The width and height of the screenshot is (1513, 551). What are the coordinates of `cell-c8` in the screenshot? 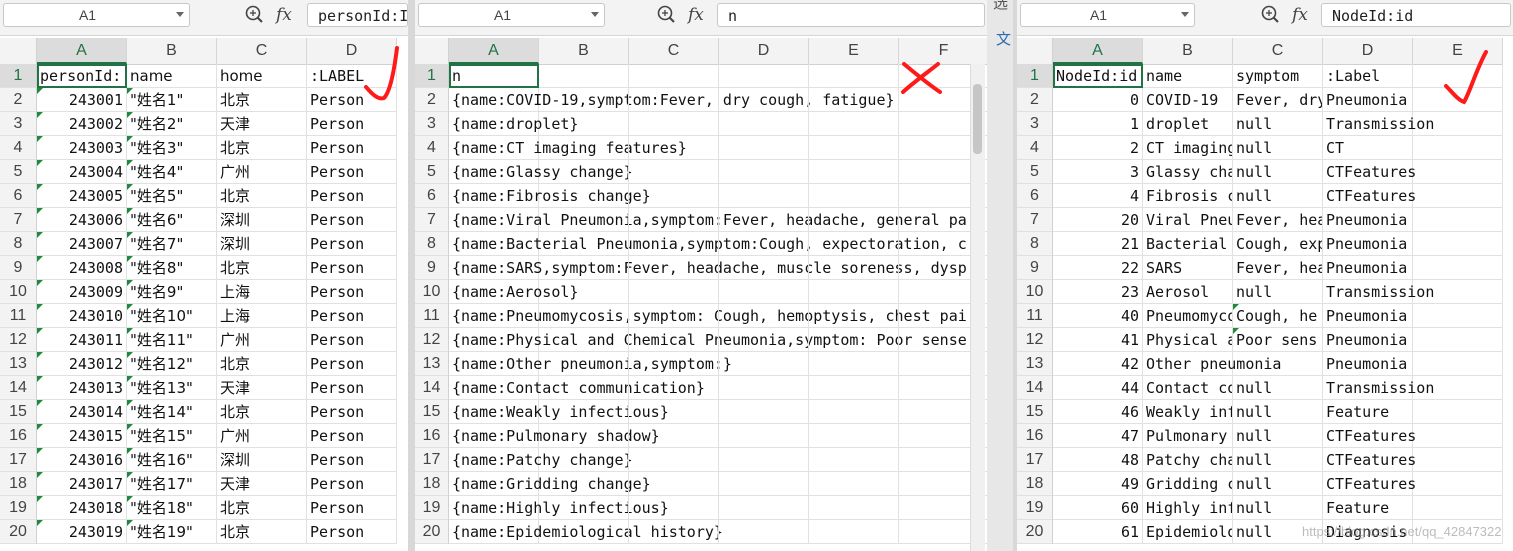 It's located at (674, 244).